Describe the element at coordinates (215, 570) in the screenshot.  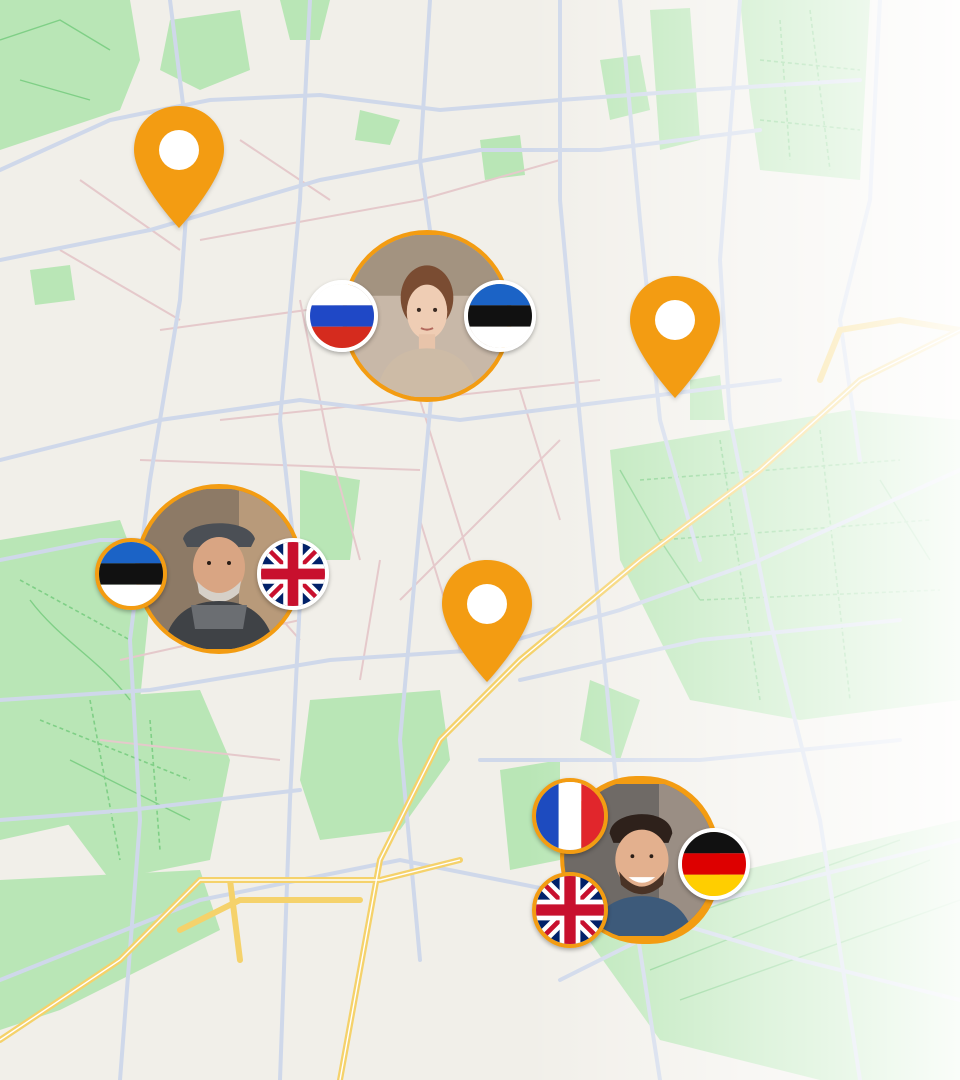
I see `user-marker-elderly-man` at that location.